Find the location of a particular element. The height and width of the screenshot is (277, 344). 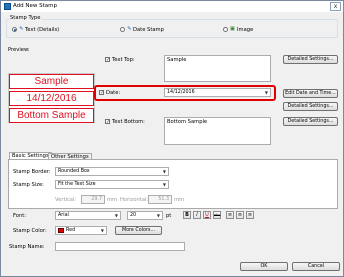

horizontal-size-input: 51.3 is located at coordinates (160, 199).